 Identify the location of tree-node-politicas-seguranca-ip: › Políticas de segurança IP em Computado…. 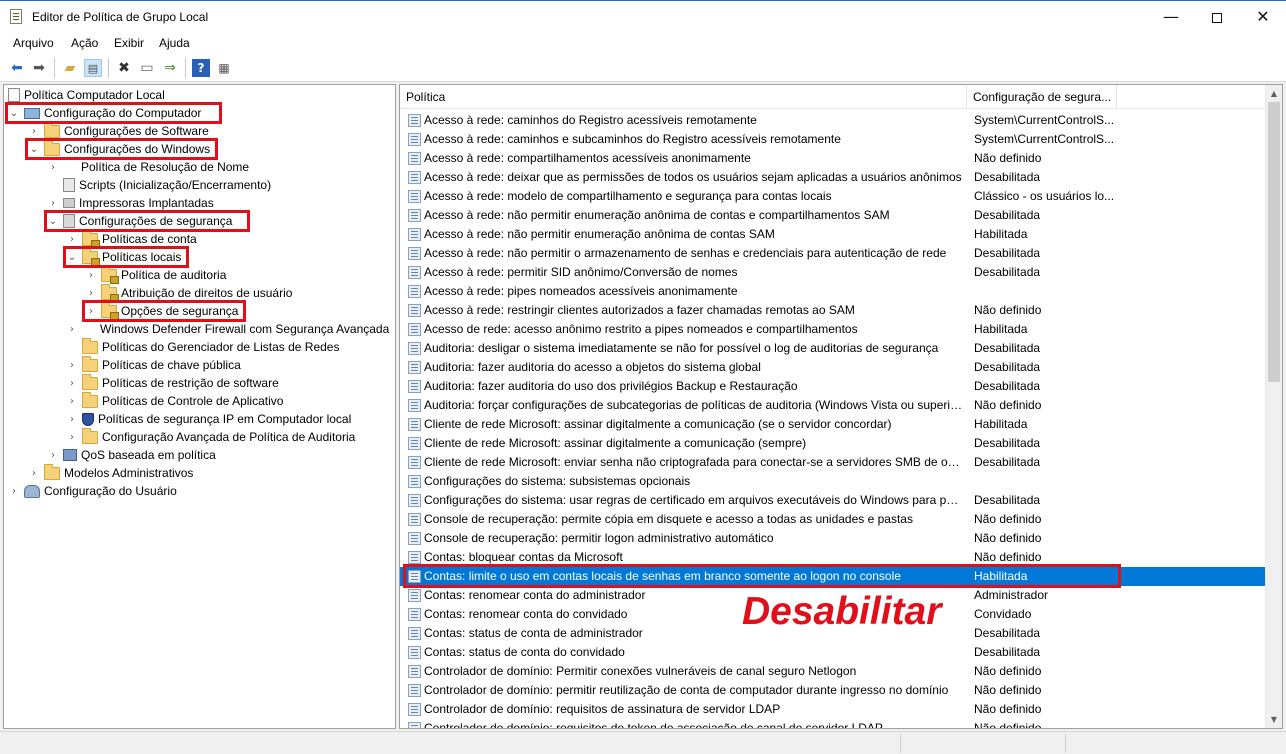
(208, 419).